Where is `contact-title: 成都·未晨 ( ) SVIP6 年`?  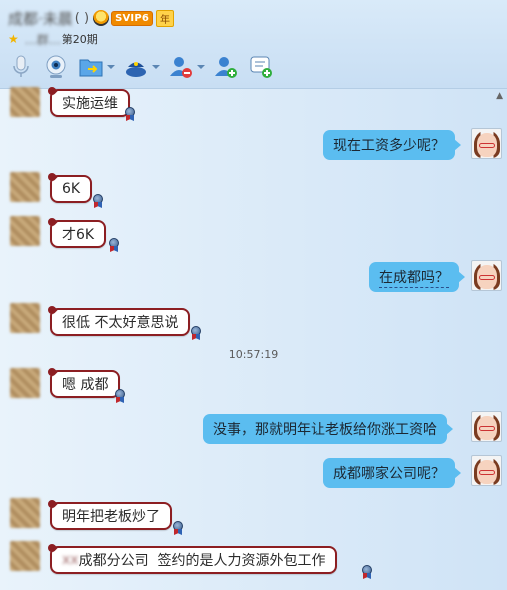 contact-title: 成都·未晨 ( ) SVIP6 年 is located at coordinates (91, 18).